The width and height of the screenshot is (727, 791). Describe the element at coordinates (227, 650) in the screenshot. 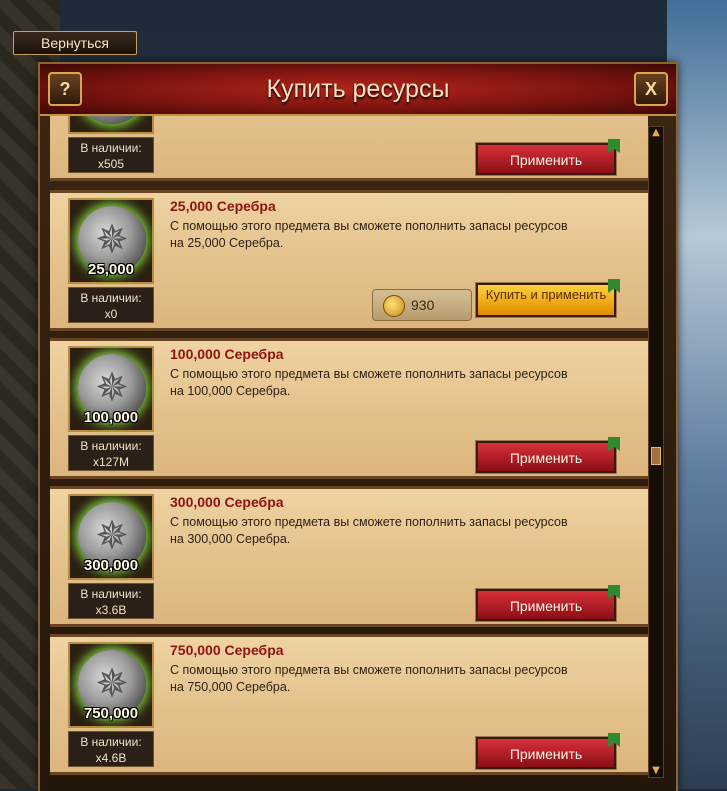

I see `item-name: 750,000 Серебра` at that location.